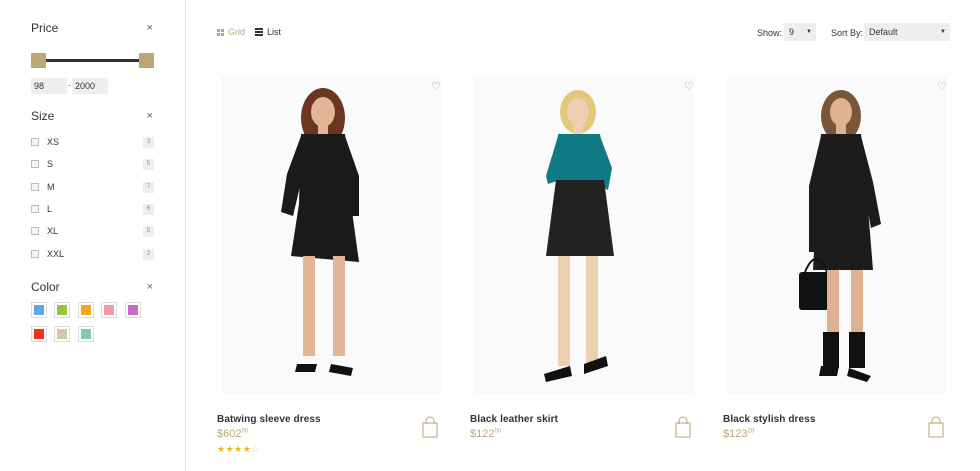  I want to click on color-swatch-green, so click(62, 310).